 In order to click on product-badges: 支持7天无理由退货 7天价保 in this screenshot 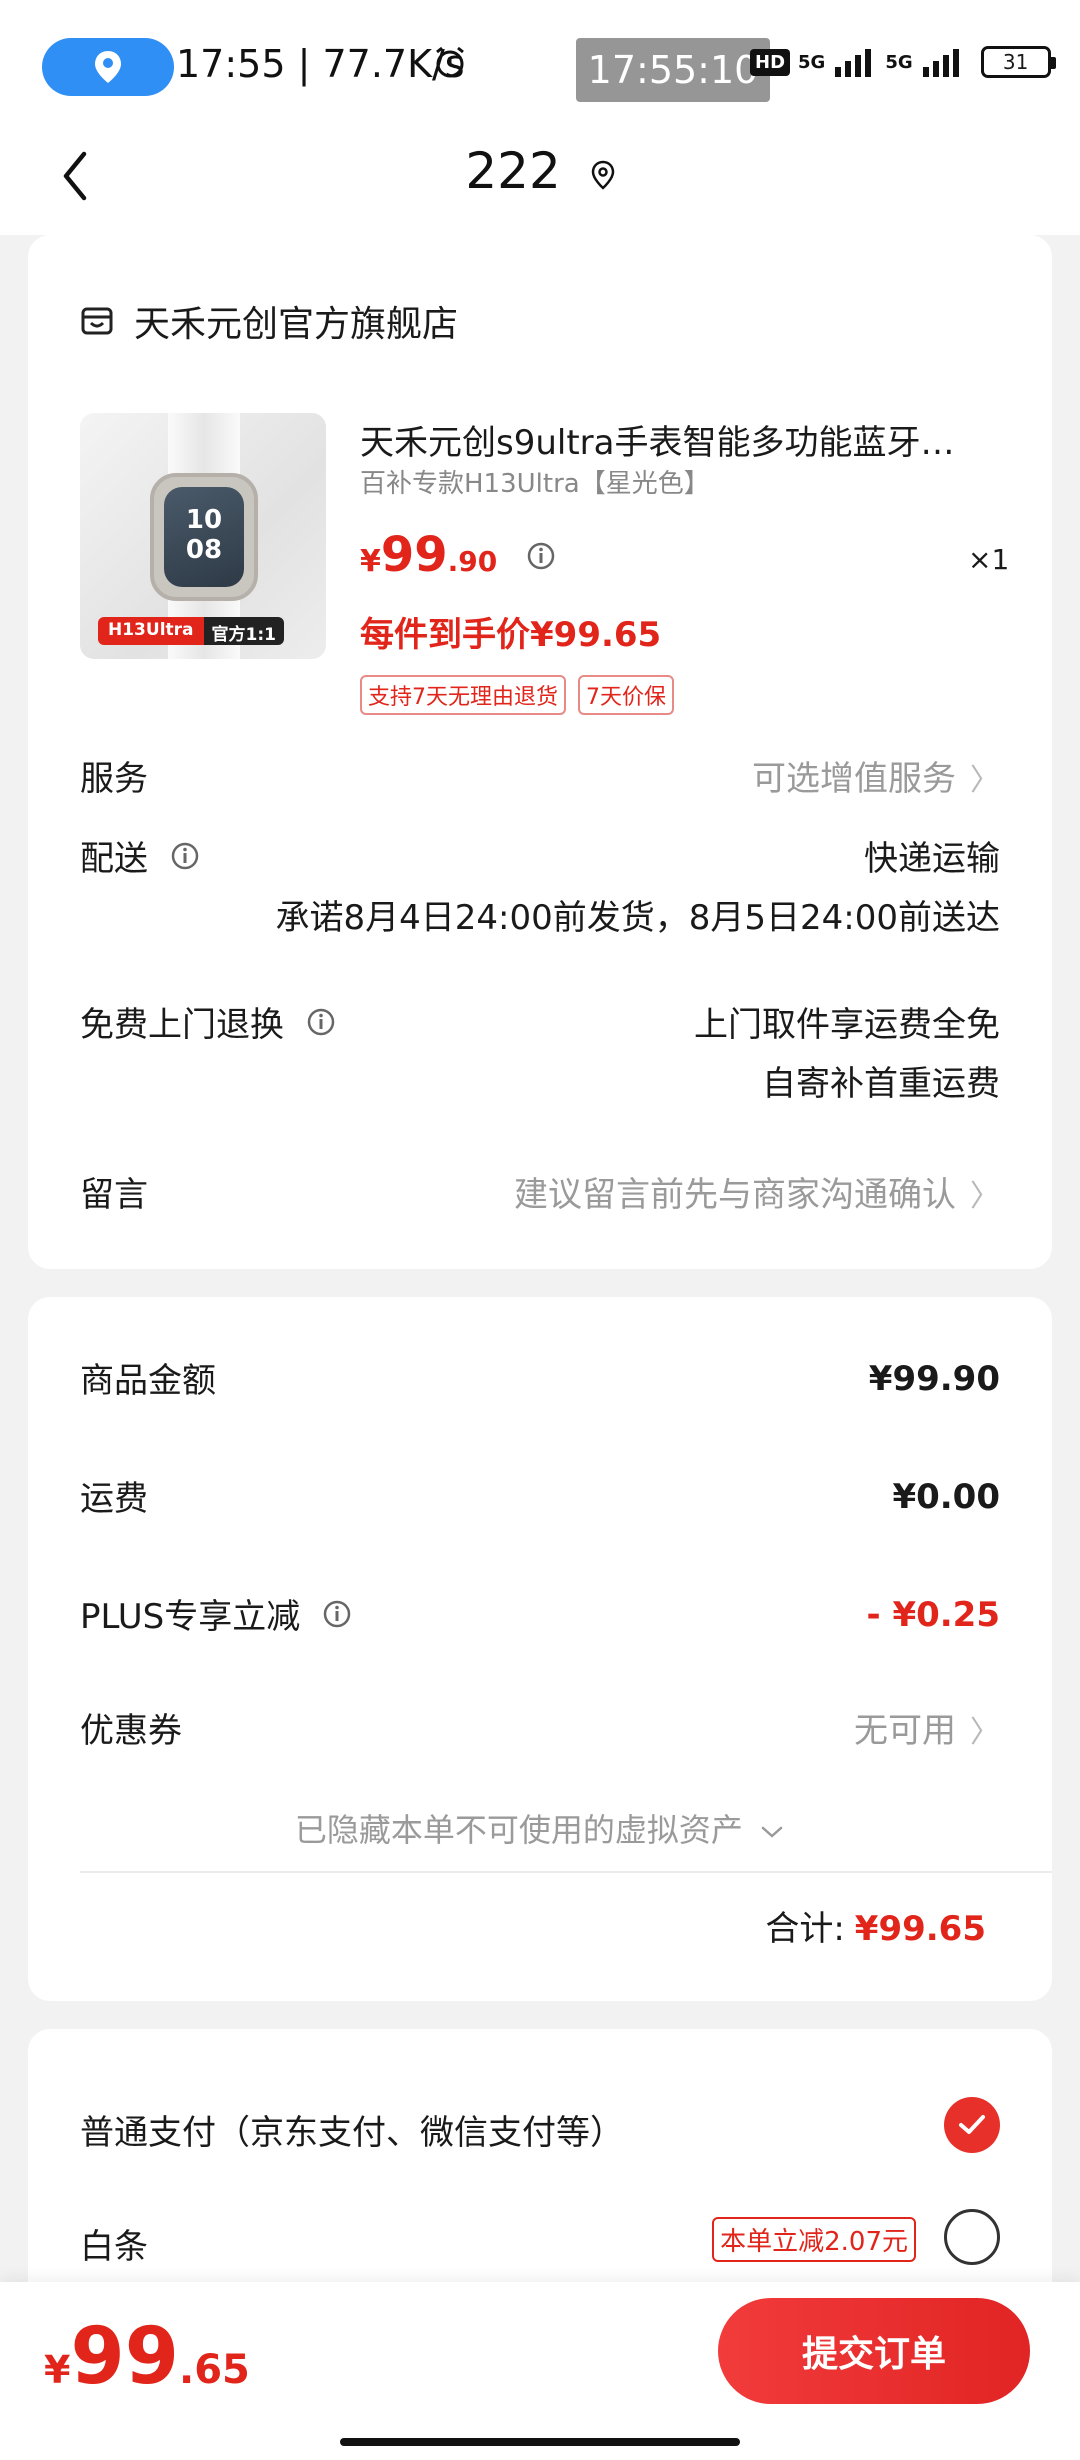, I will do `click(517, 695)`.